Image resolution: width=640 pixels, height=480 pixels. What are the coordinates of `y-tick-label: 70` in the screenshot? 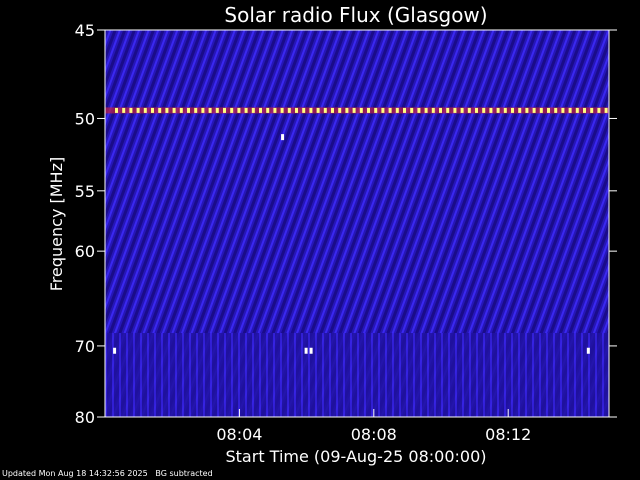 It's located at (85, 346).